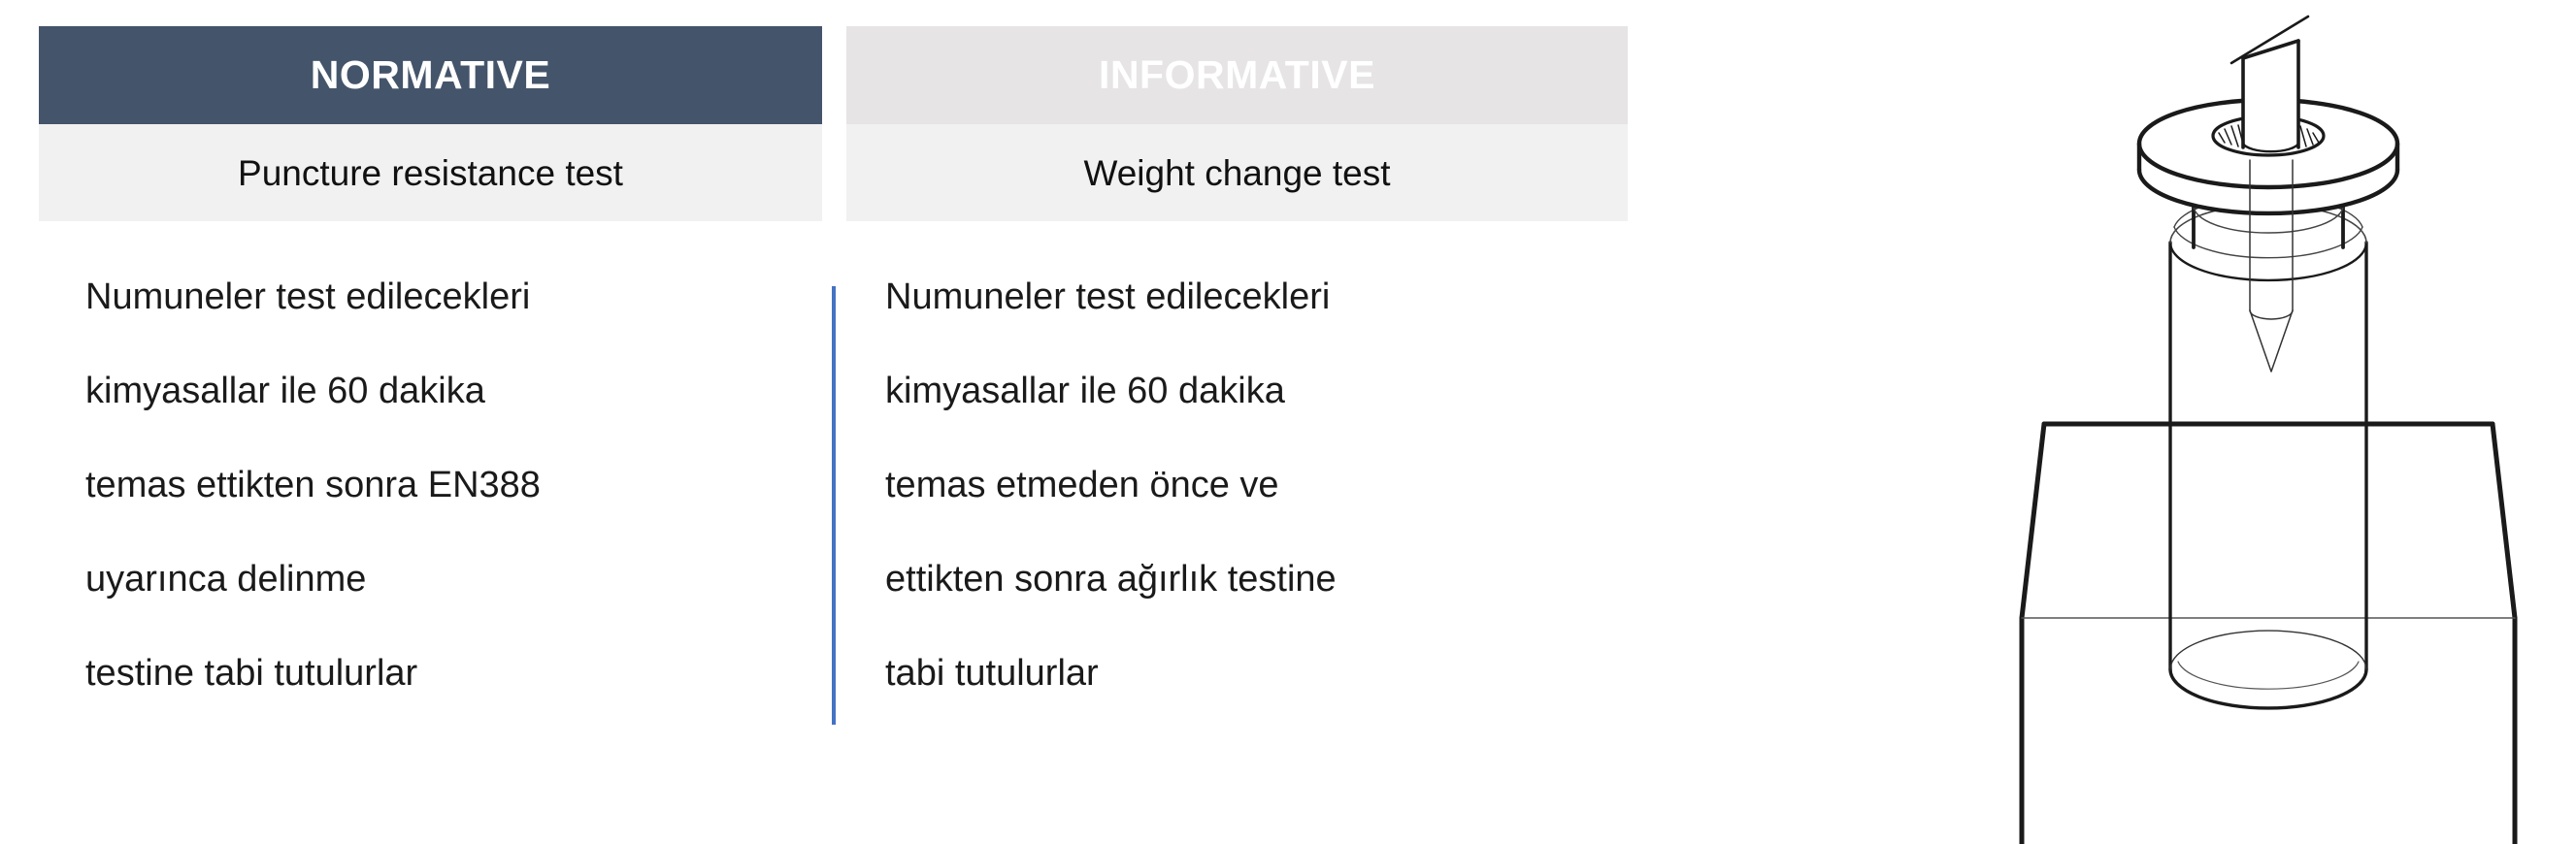 This screenshot has width=2576, height=844. What do you see at coordinates (251, 673) in the screenshot?
I see `body-line: testine tabi tutulurlar` at bounding box center [251, 673].